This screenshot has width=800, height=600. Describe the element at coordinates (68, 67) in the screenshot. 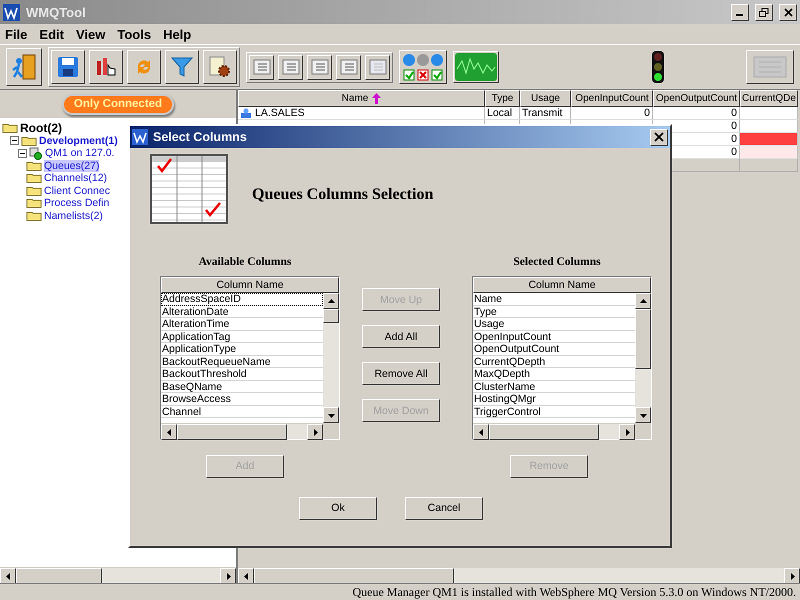

I see `save-button` at that location.